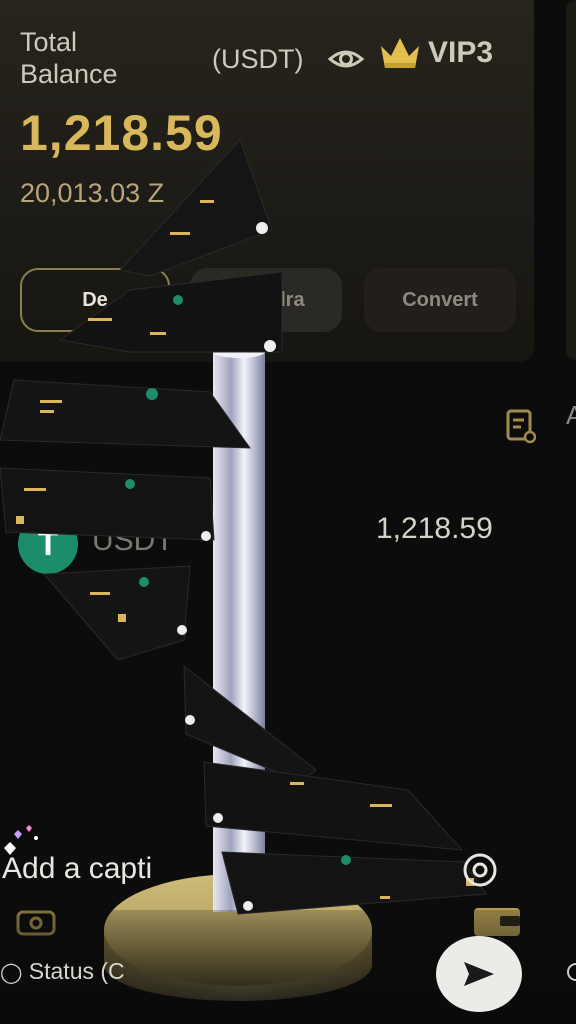 This screenshot has width=576, height=1024. What do you see at coordinates (480, 870) in the screenshot?
I see `mention-icon` at bounding box center [480, 870].